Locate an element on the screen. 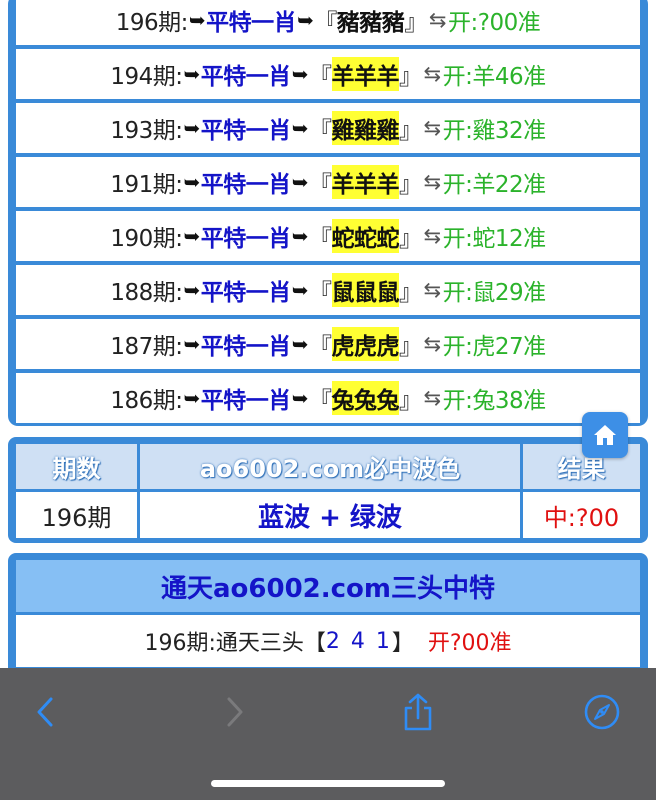 Image resolution: width=656 pixels, height=800 pixels. santou-result: 开?00准 is located at coordinates (469, 643).